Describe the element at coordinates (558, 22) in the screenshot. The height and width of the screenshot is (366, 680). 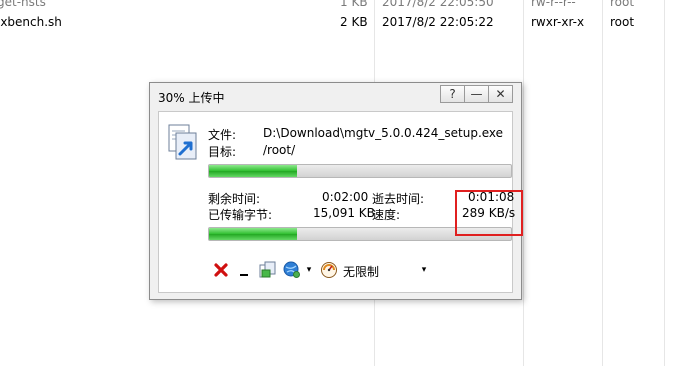
I see `file-permissions: rwxr-xr-x` at that location.